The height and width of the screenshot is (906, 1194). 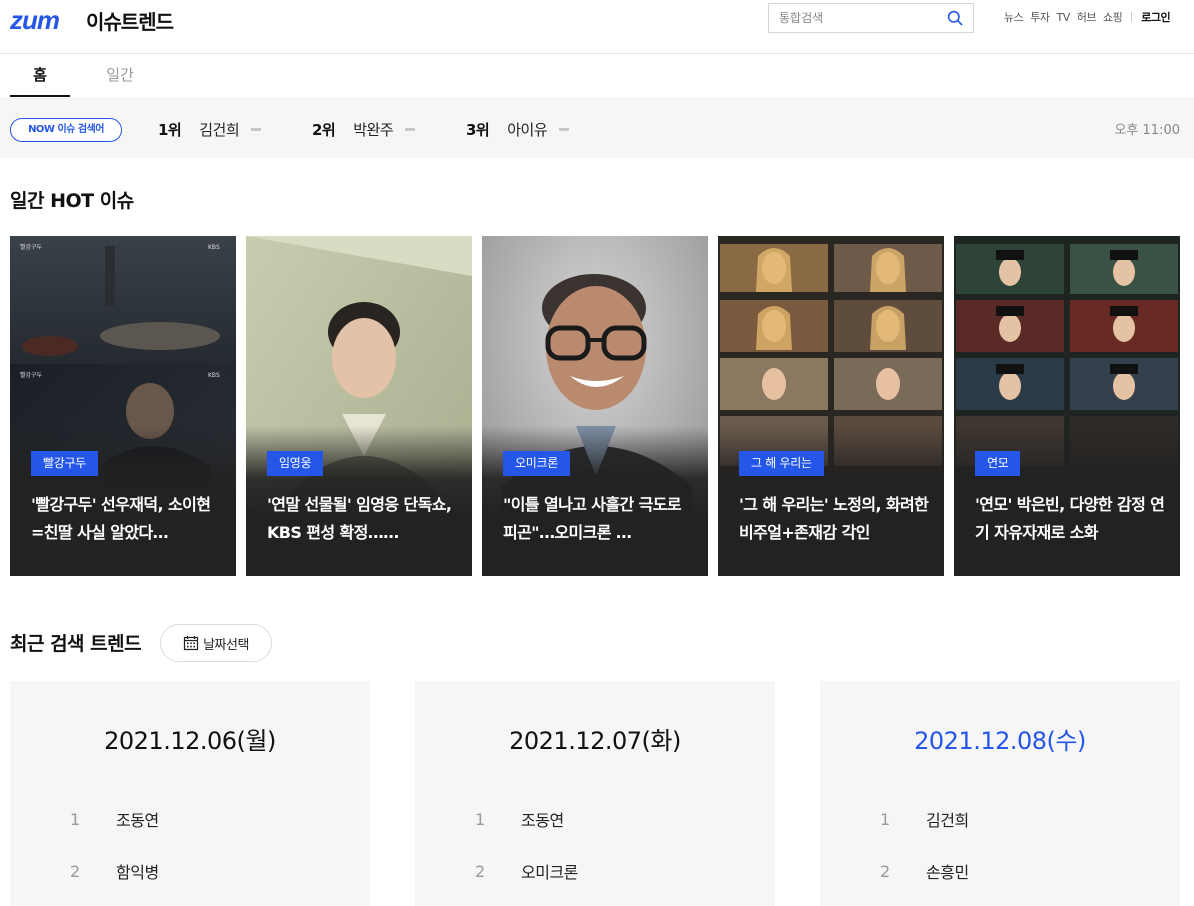 I want to click on date-select-button: 날짜선택, so click(x=216, y=643).